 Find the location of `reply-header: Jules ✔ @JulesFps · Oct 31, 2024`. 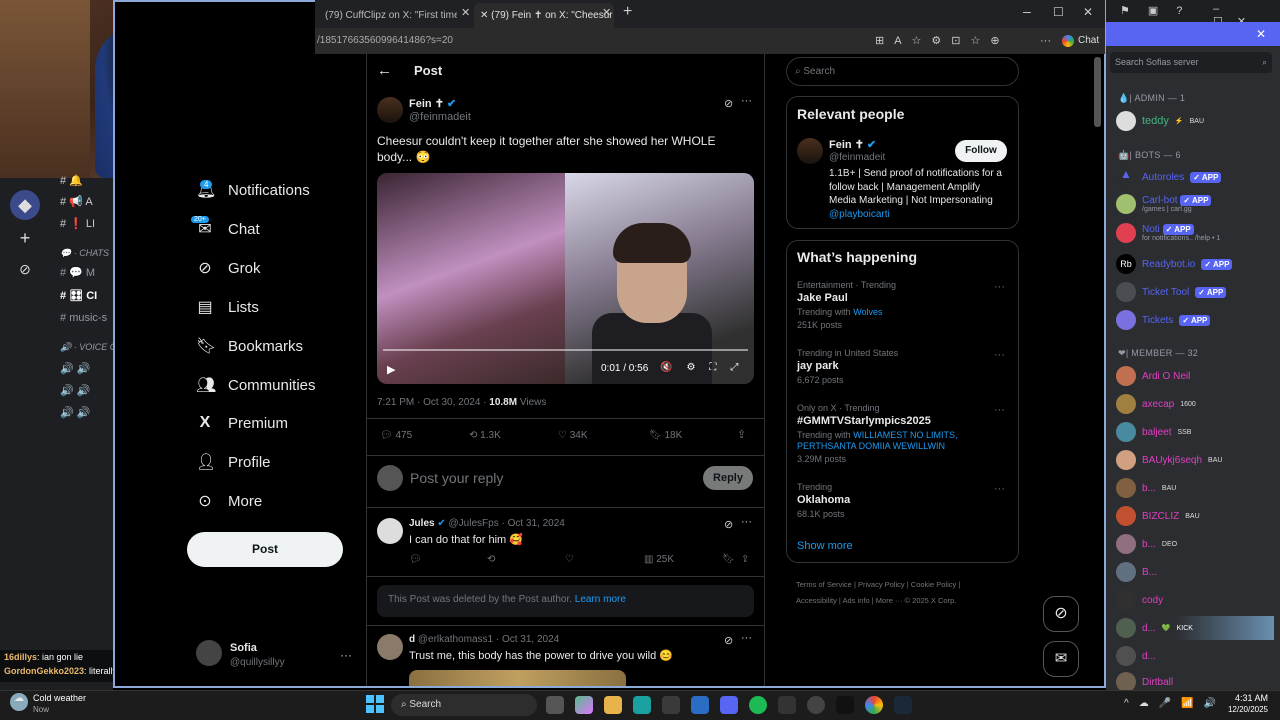

reply-header: Jules ✔ @JulesFps · Oct 31, 2024 is located at coordinates (487, 523).